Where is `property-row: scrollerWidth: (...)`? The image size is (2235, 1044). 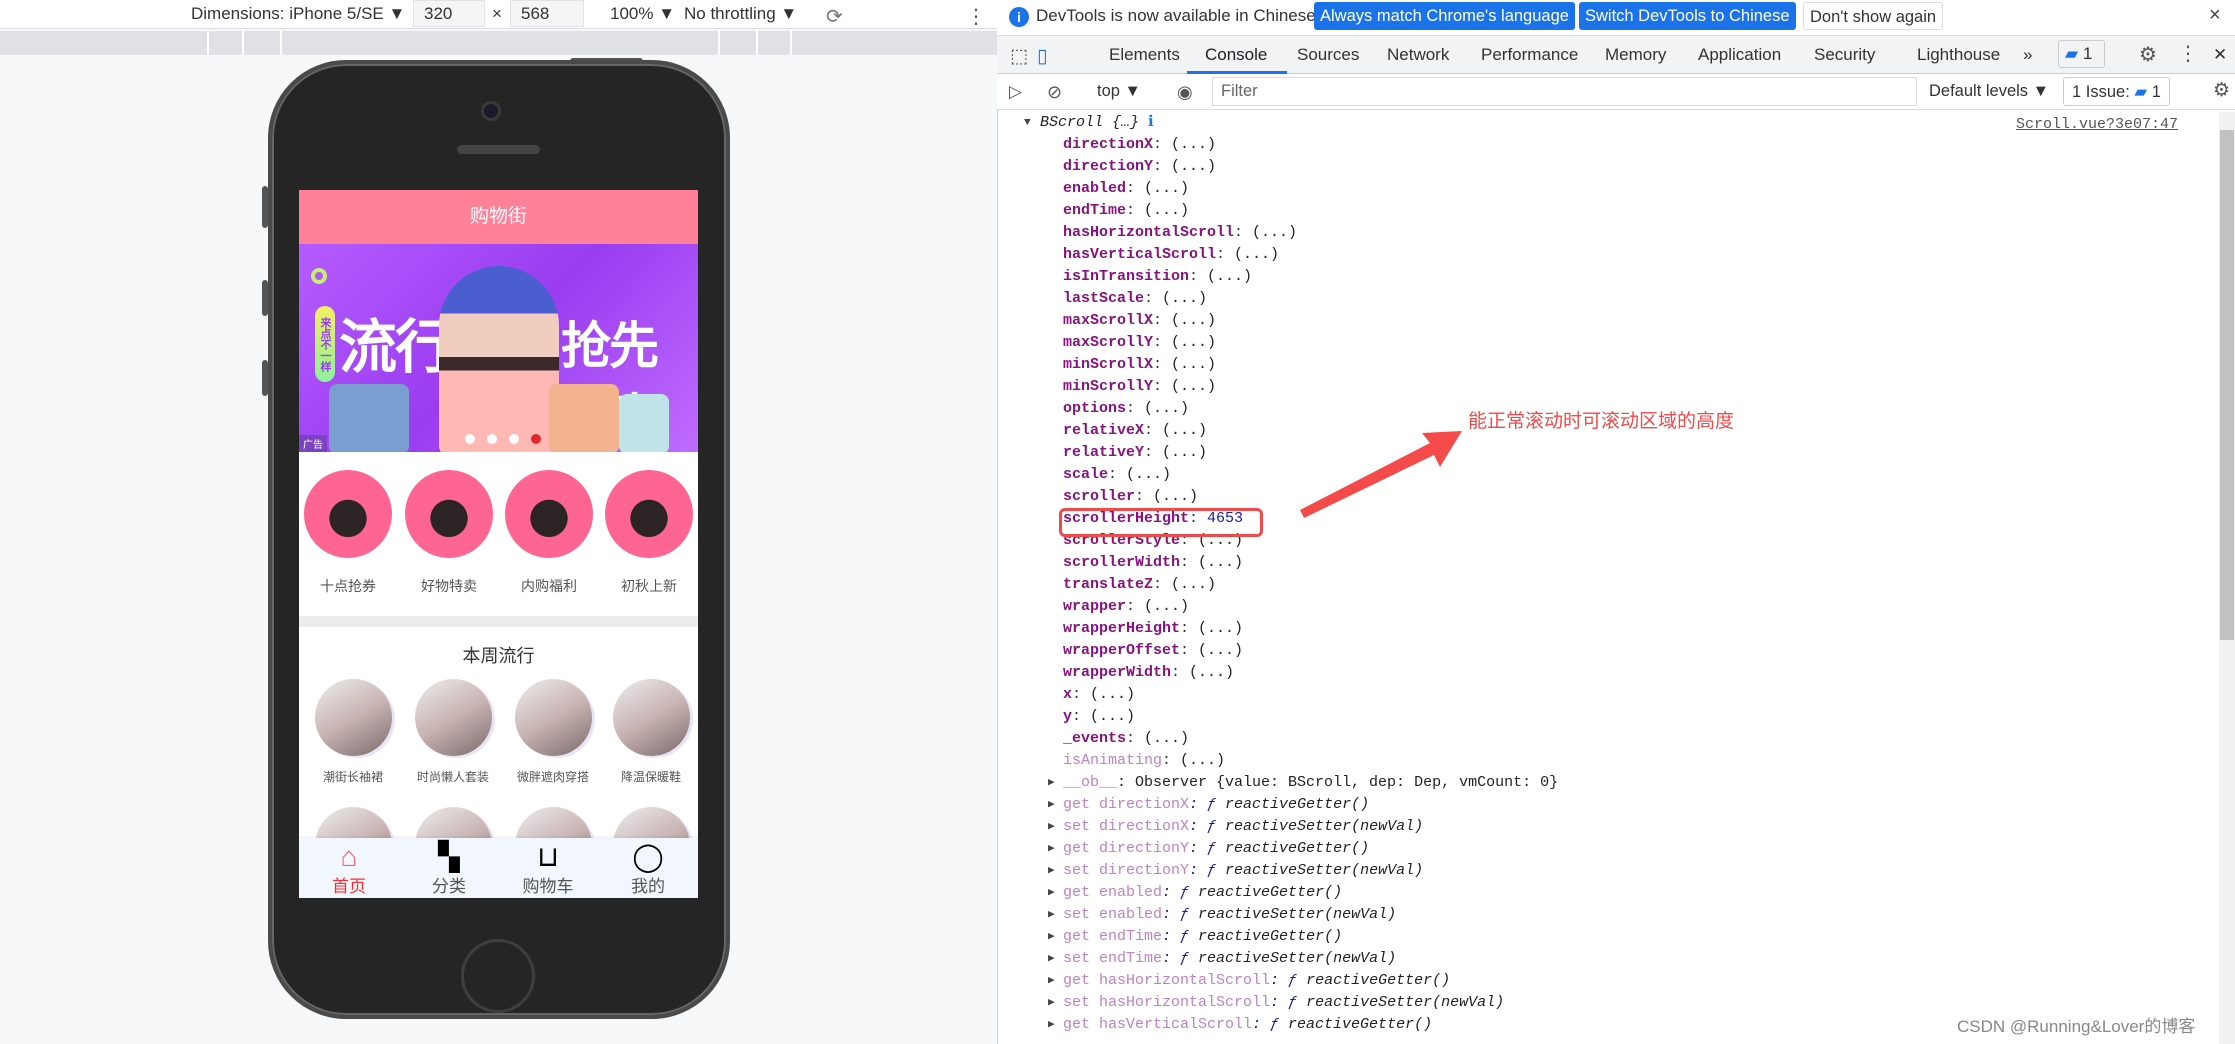 property-row: scrollerWidth: (...) is located at coordinates (1617, 563).